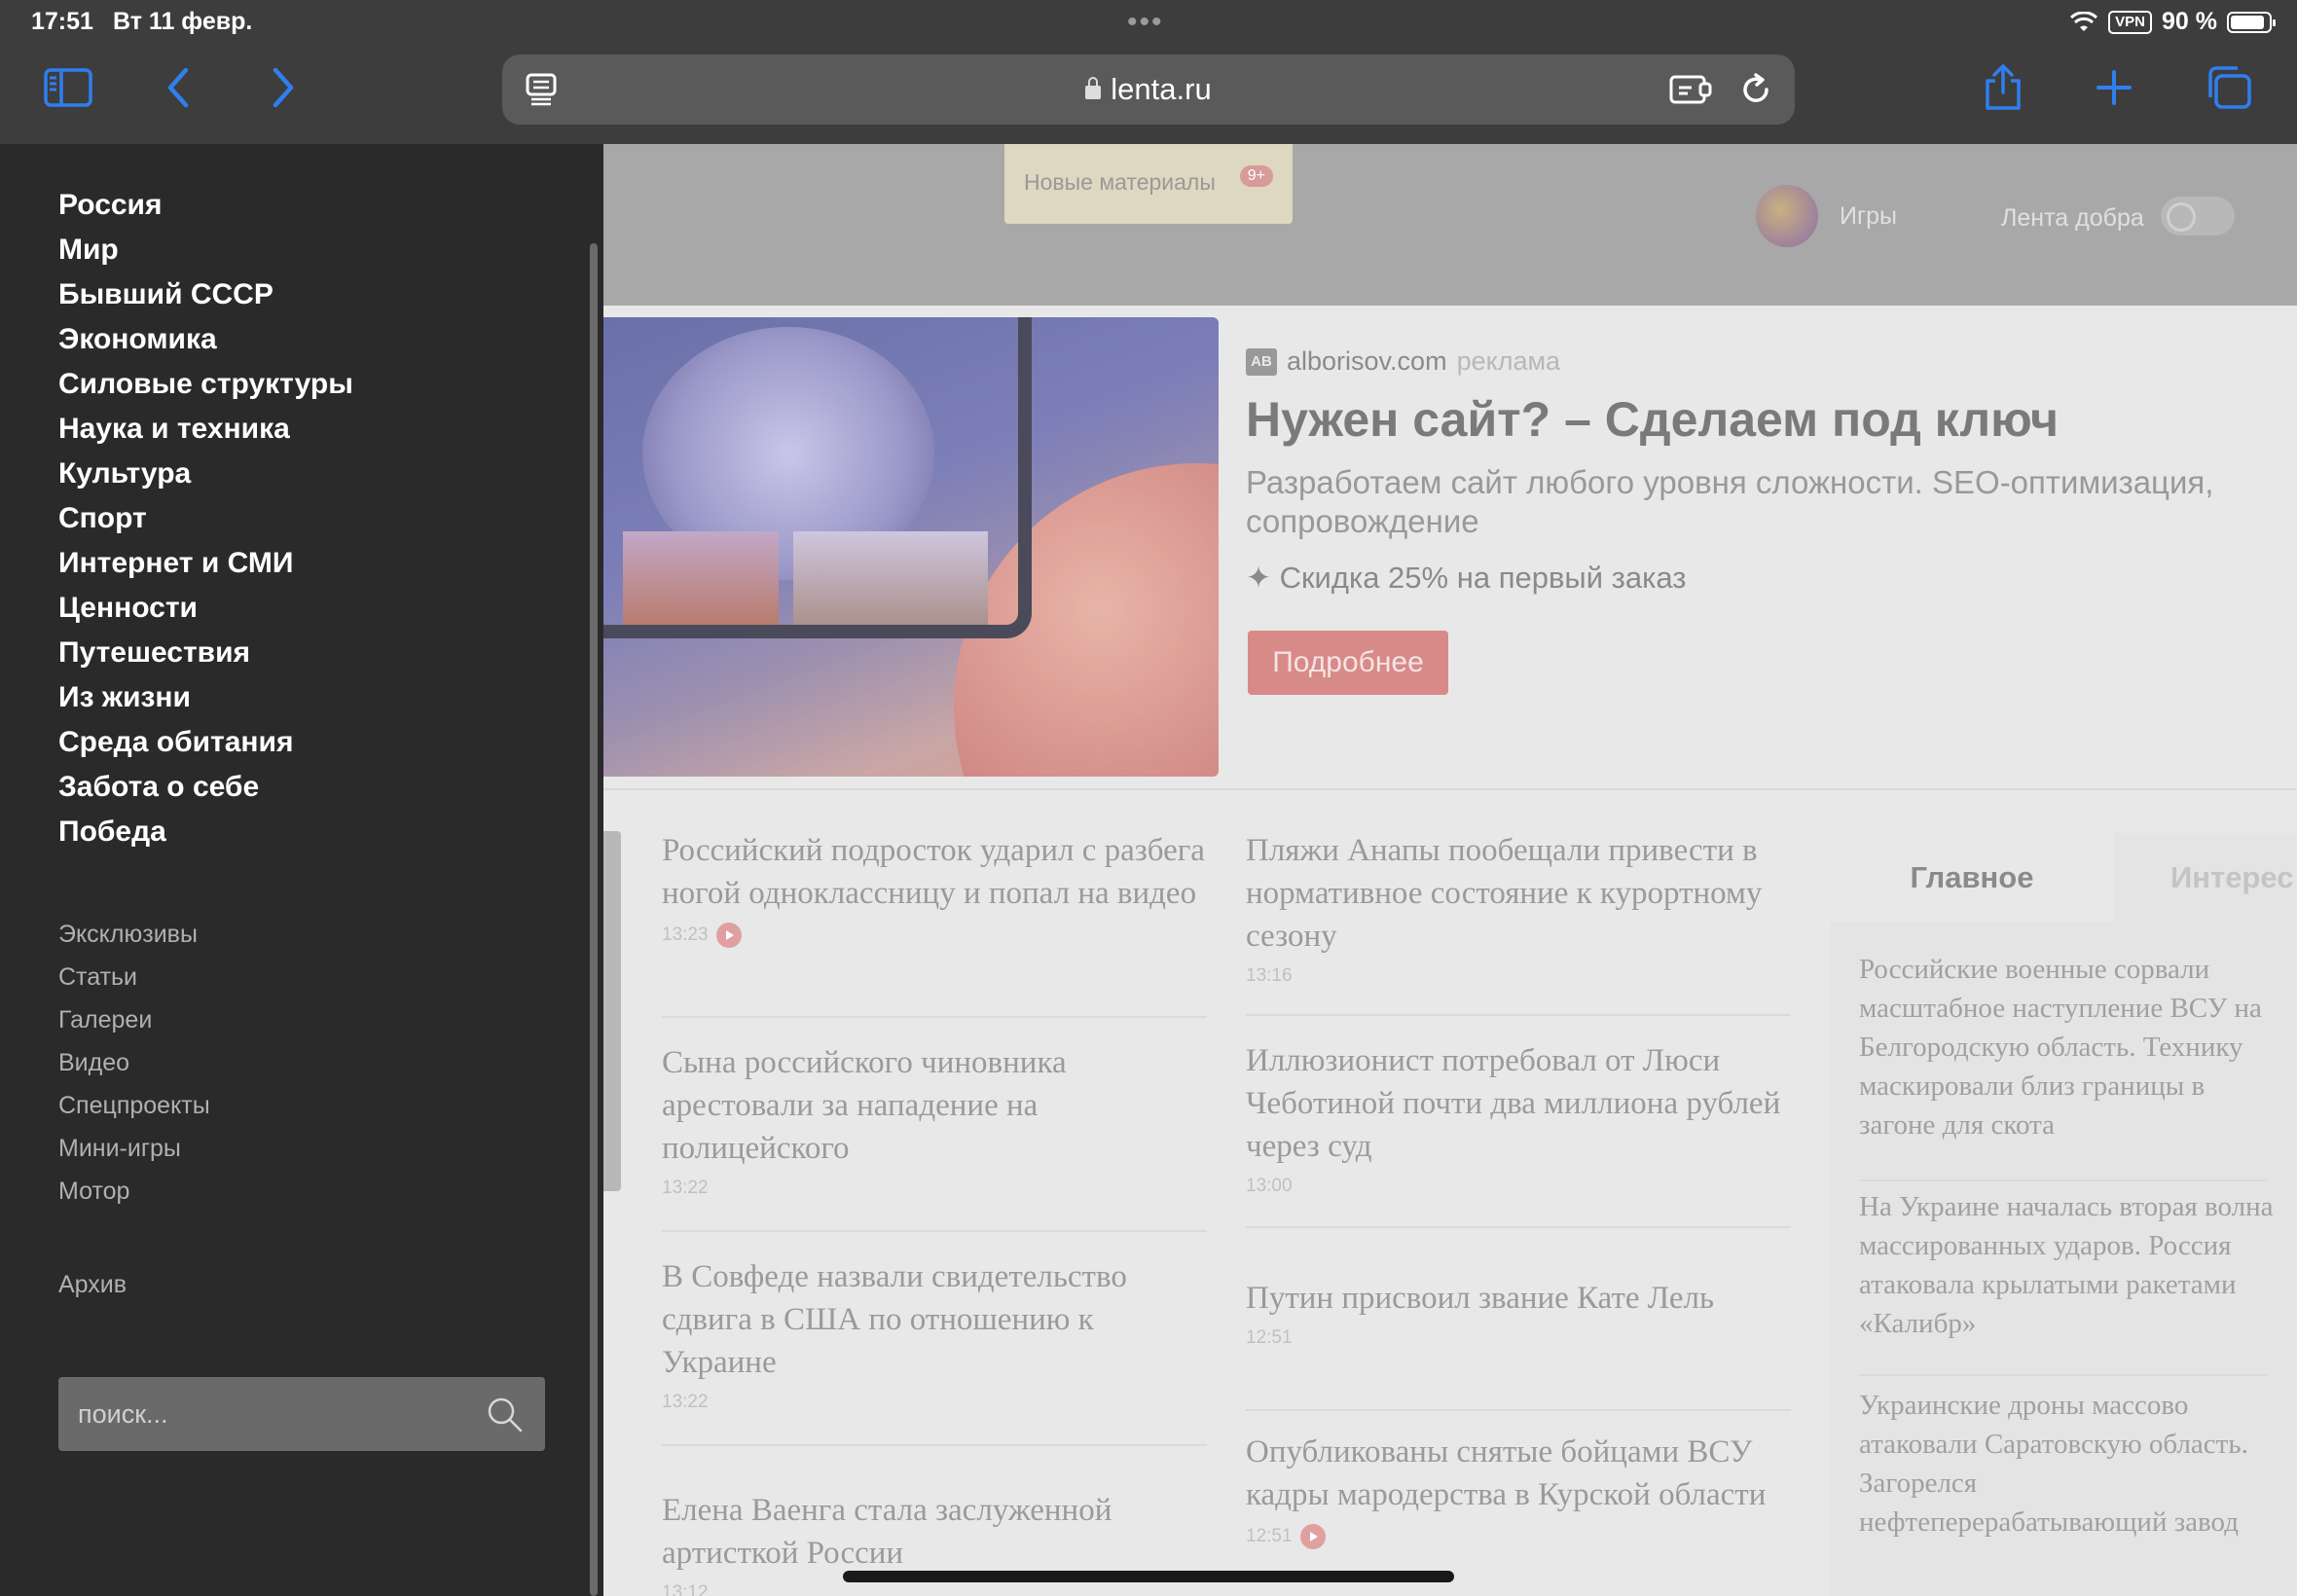 The width and height of the screenshot is (2297, 1596). What do you see at coordinates (2084, 21) in the screenshot?
I see `wifi-icon` at bounding box center [2084, 21].